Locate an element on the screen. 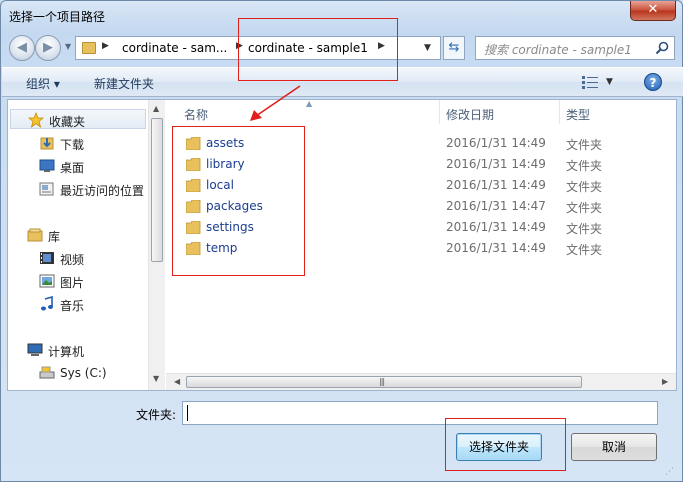 The image size is (683, 482). downloads-icon is located at coordinates (47, 143).